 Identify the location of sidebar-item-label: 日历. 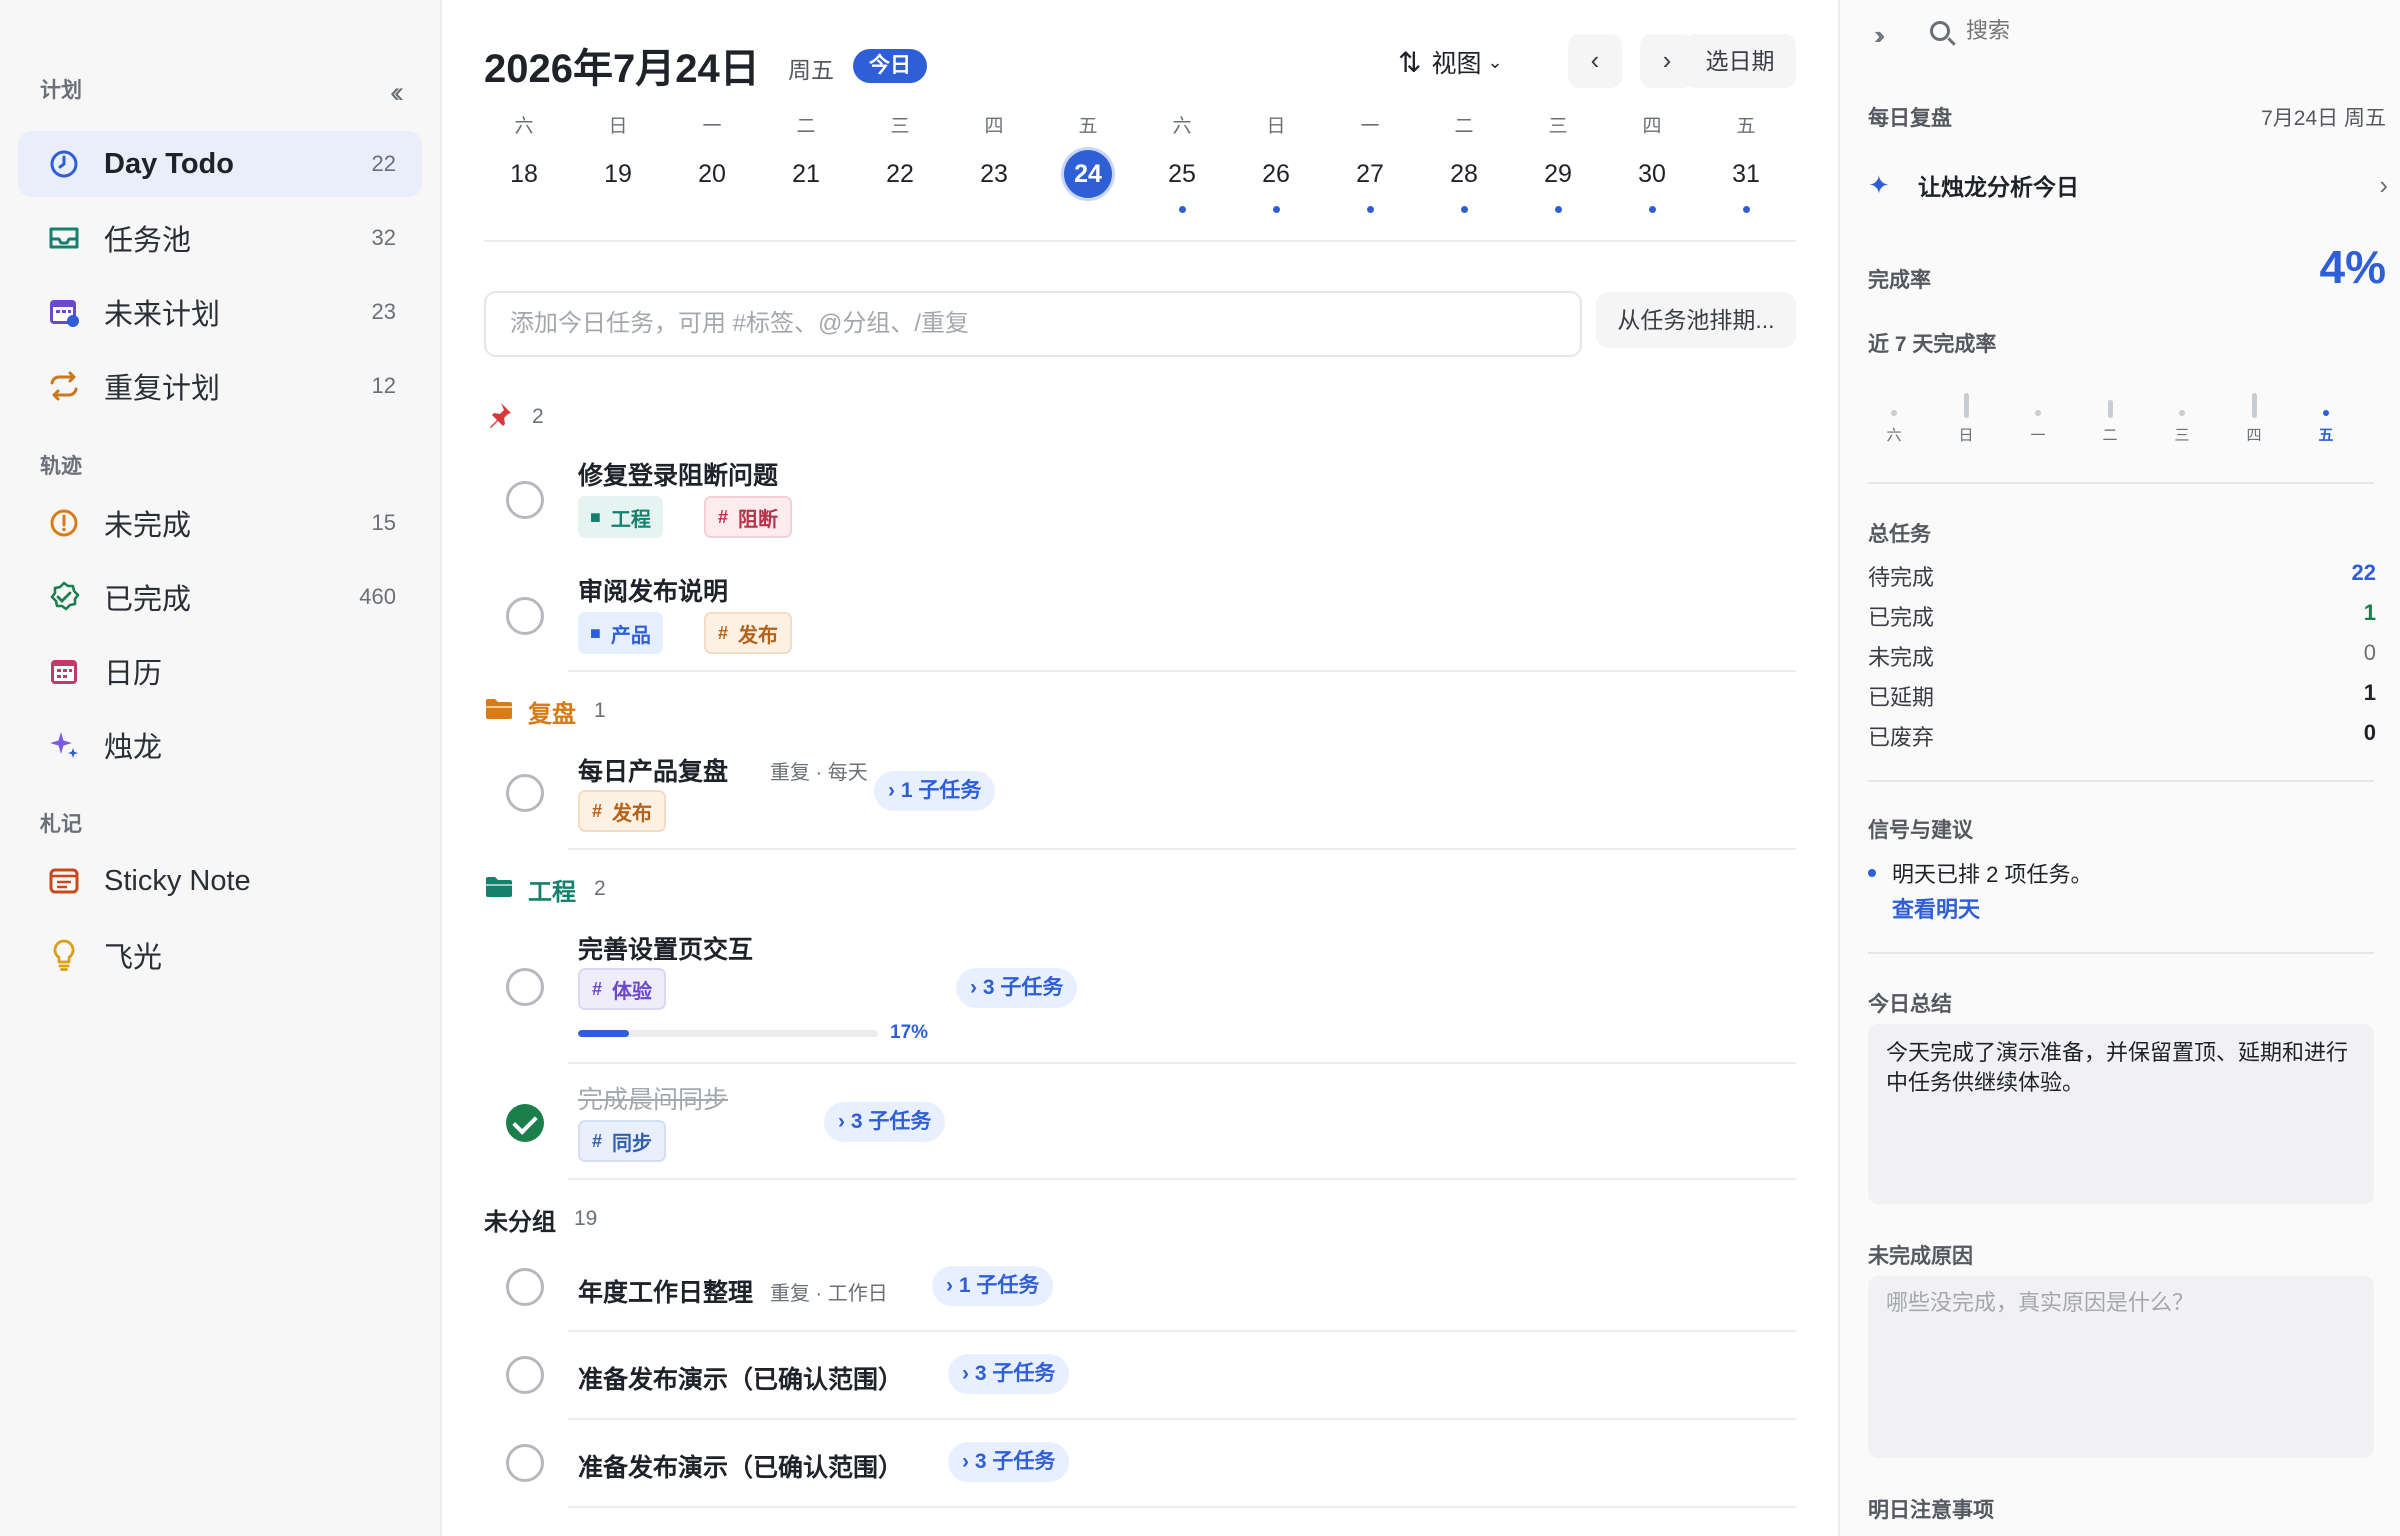
(133, 674).